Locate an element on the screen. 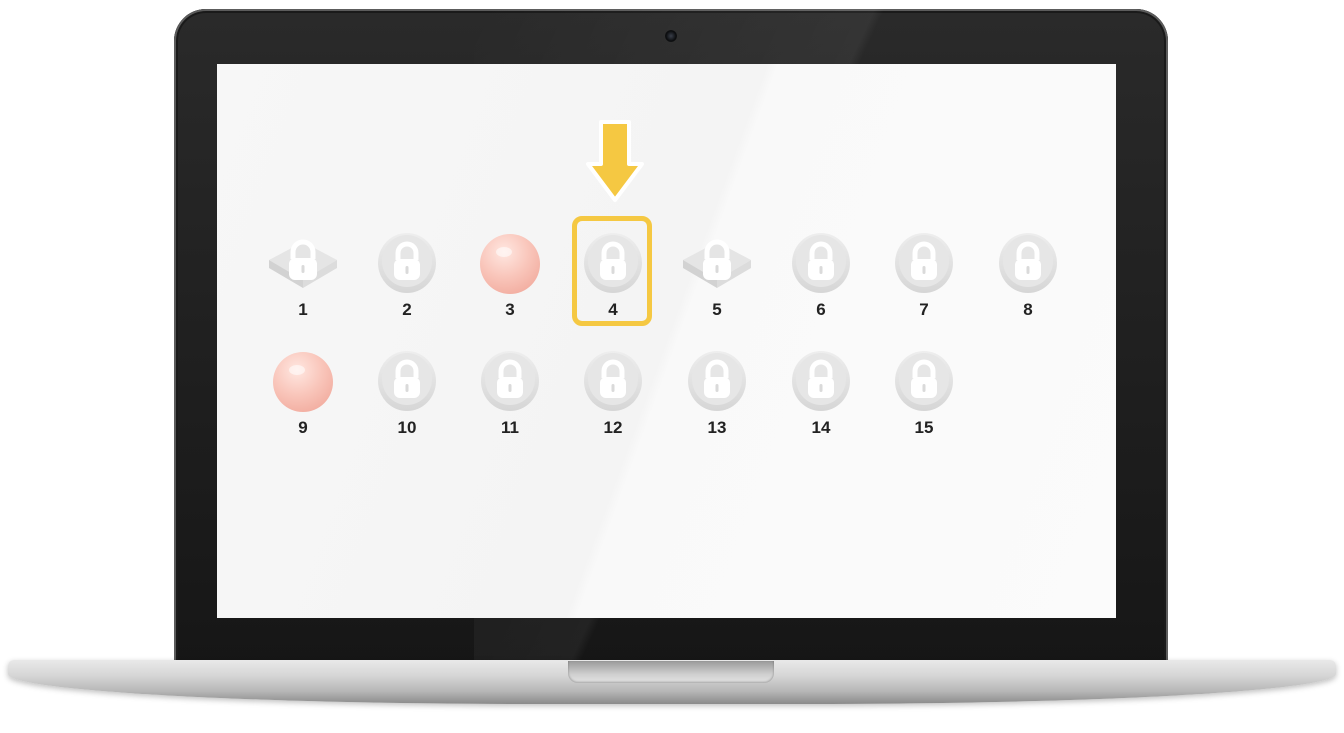 This screenshot has width=1344, height=733. level-item-13: 13 is located at coordinates (717, 390).